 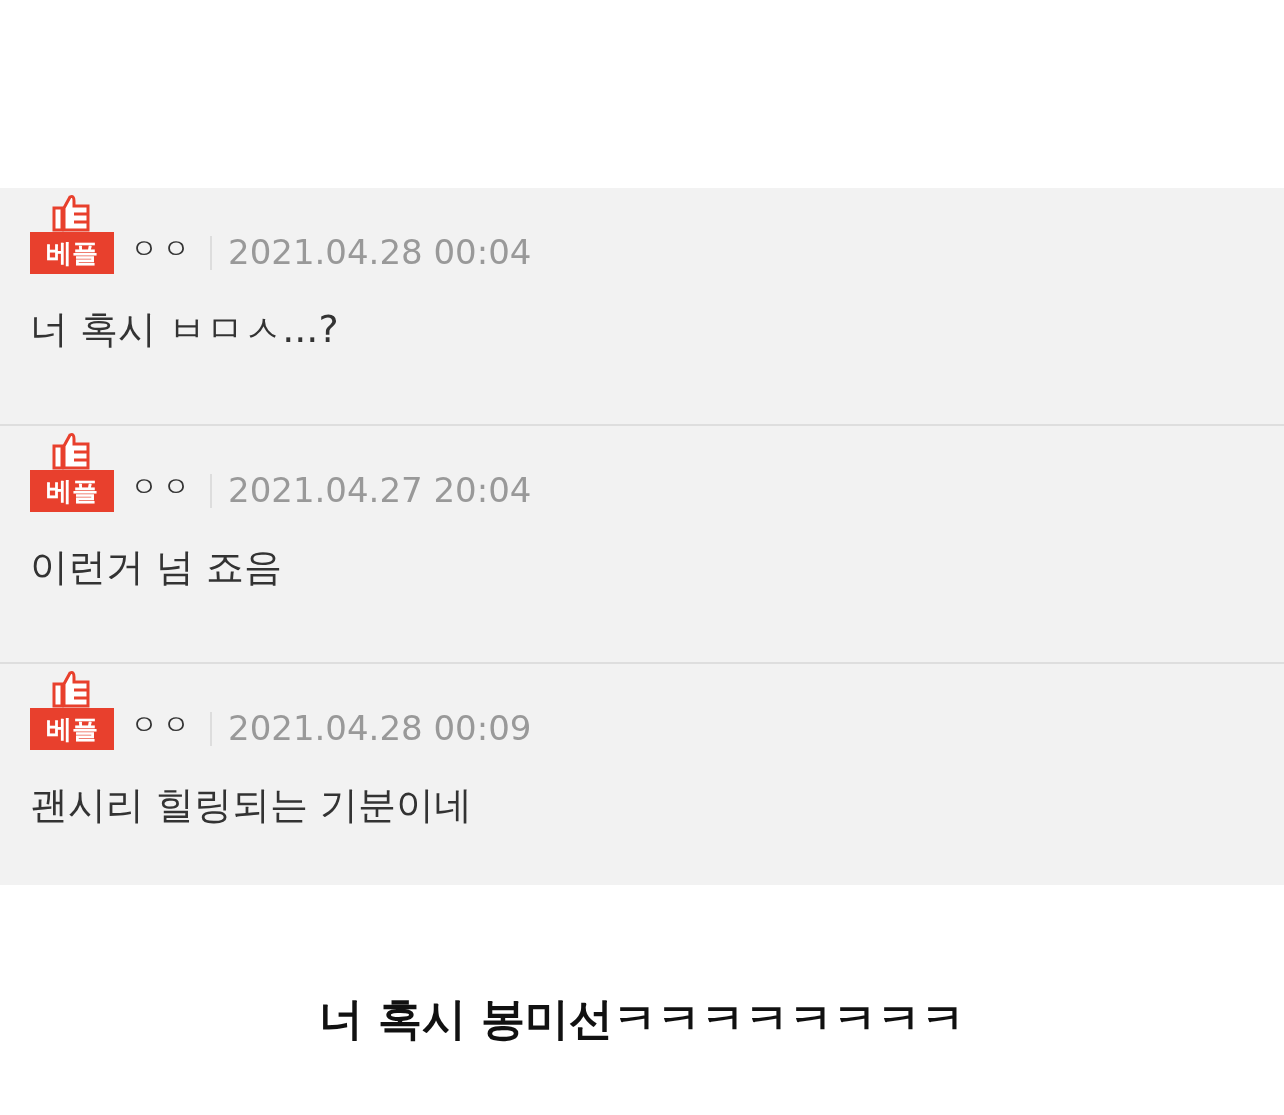 What do you see at coordinates (642, 1019) in the screenshot?
I see `caption: 너 혹시 봉미선ㅋㅋㅋㅋㅋㅋㅋㅋ` at bounding box center [642, 1019].